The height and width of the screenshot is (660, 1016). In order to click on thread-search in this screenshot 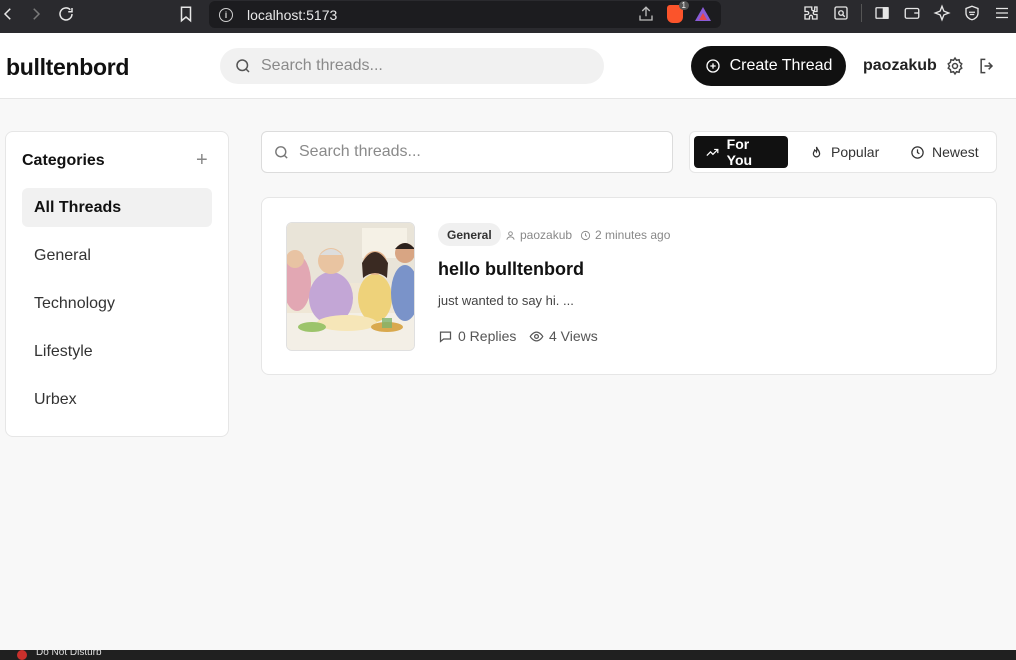, I will do `click(467, 152)`.